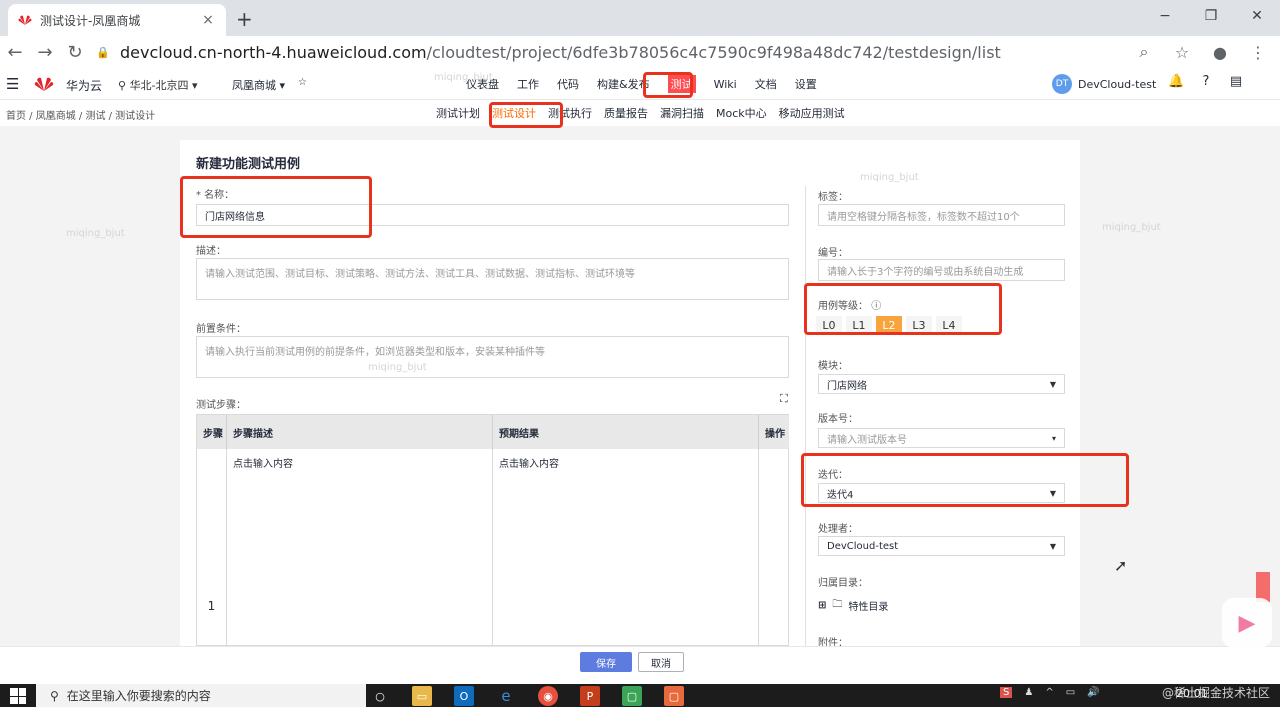 The height and width of the screenshot is (707, 1280). I want to click on directory-node: 特性目录, so click(868, 605).